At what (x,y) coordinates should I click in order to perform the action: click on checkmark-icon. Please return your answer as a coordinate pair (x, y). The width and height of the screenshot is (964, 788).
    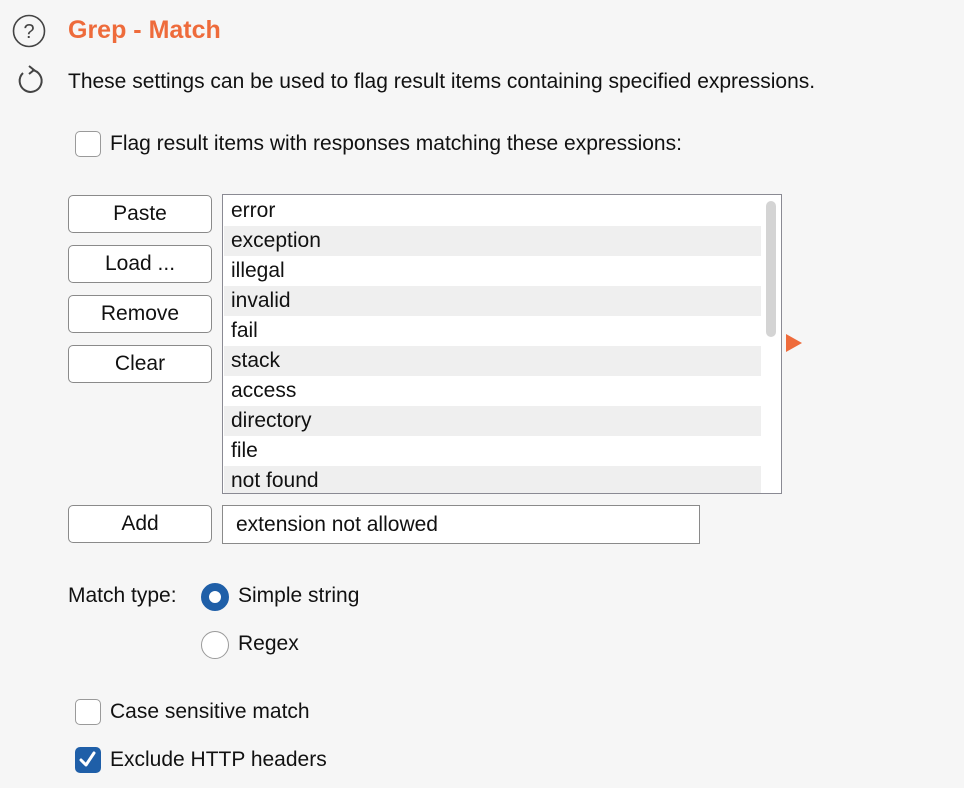
    Looking at the image, I should click on (87, 759).